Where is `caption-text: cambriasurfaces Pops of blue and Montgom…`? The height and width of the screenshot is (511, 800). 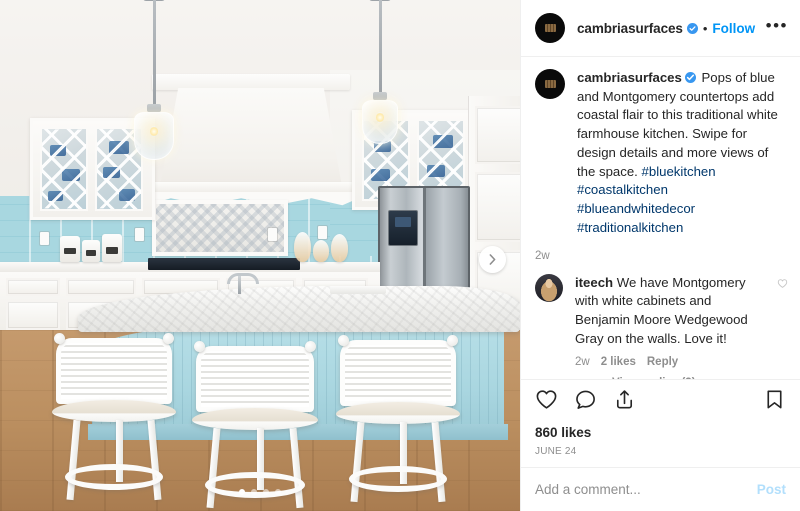 caption-text: cambriasurfaces Pops of blue and Montgom… is located at coordinates (682, 153).